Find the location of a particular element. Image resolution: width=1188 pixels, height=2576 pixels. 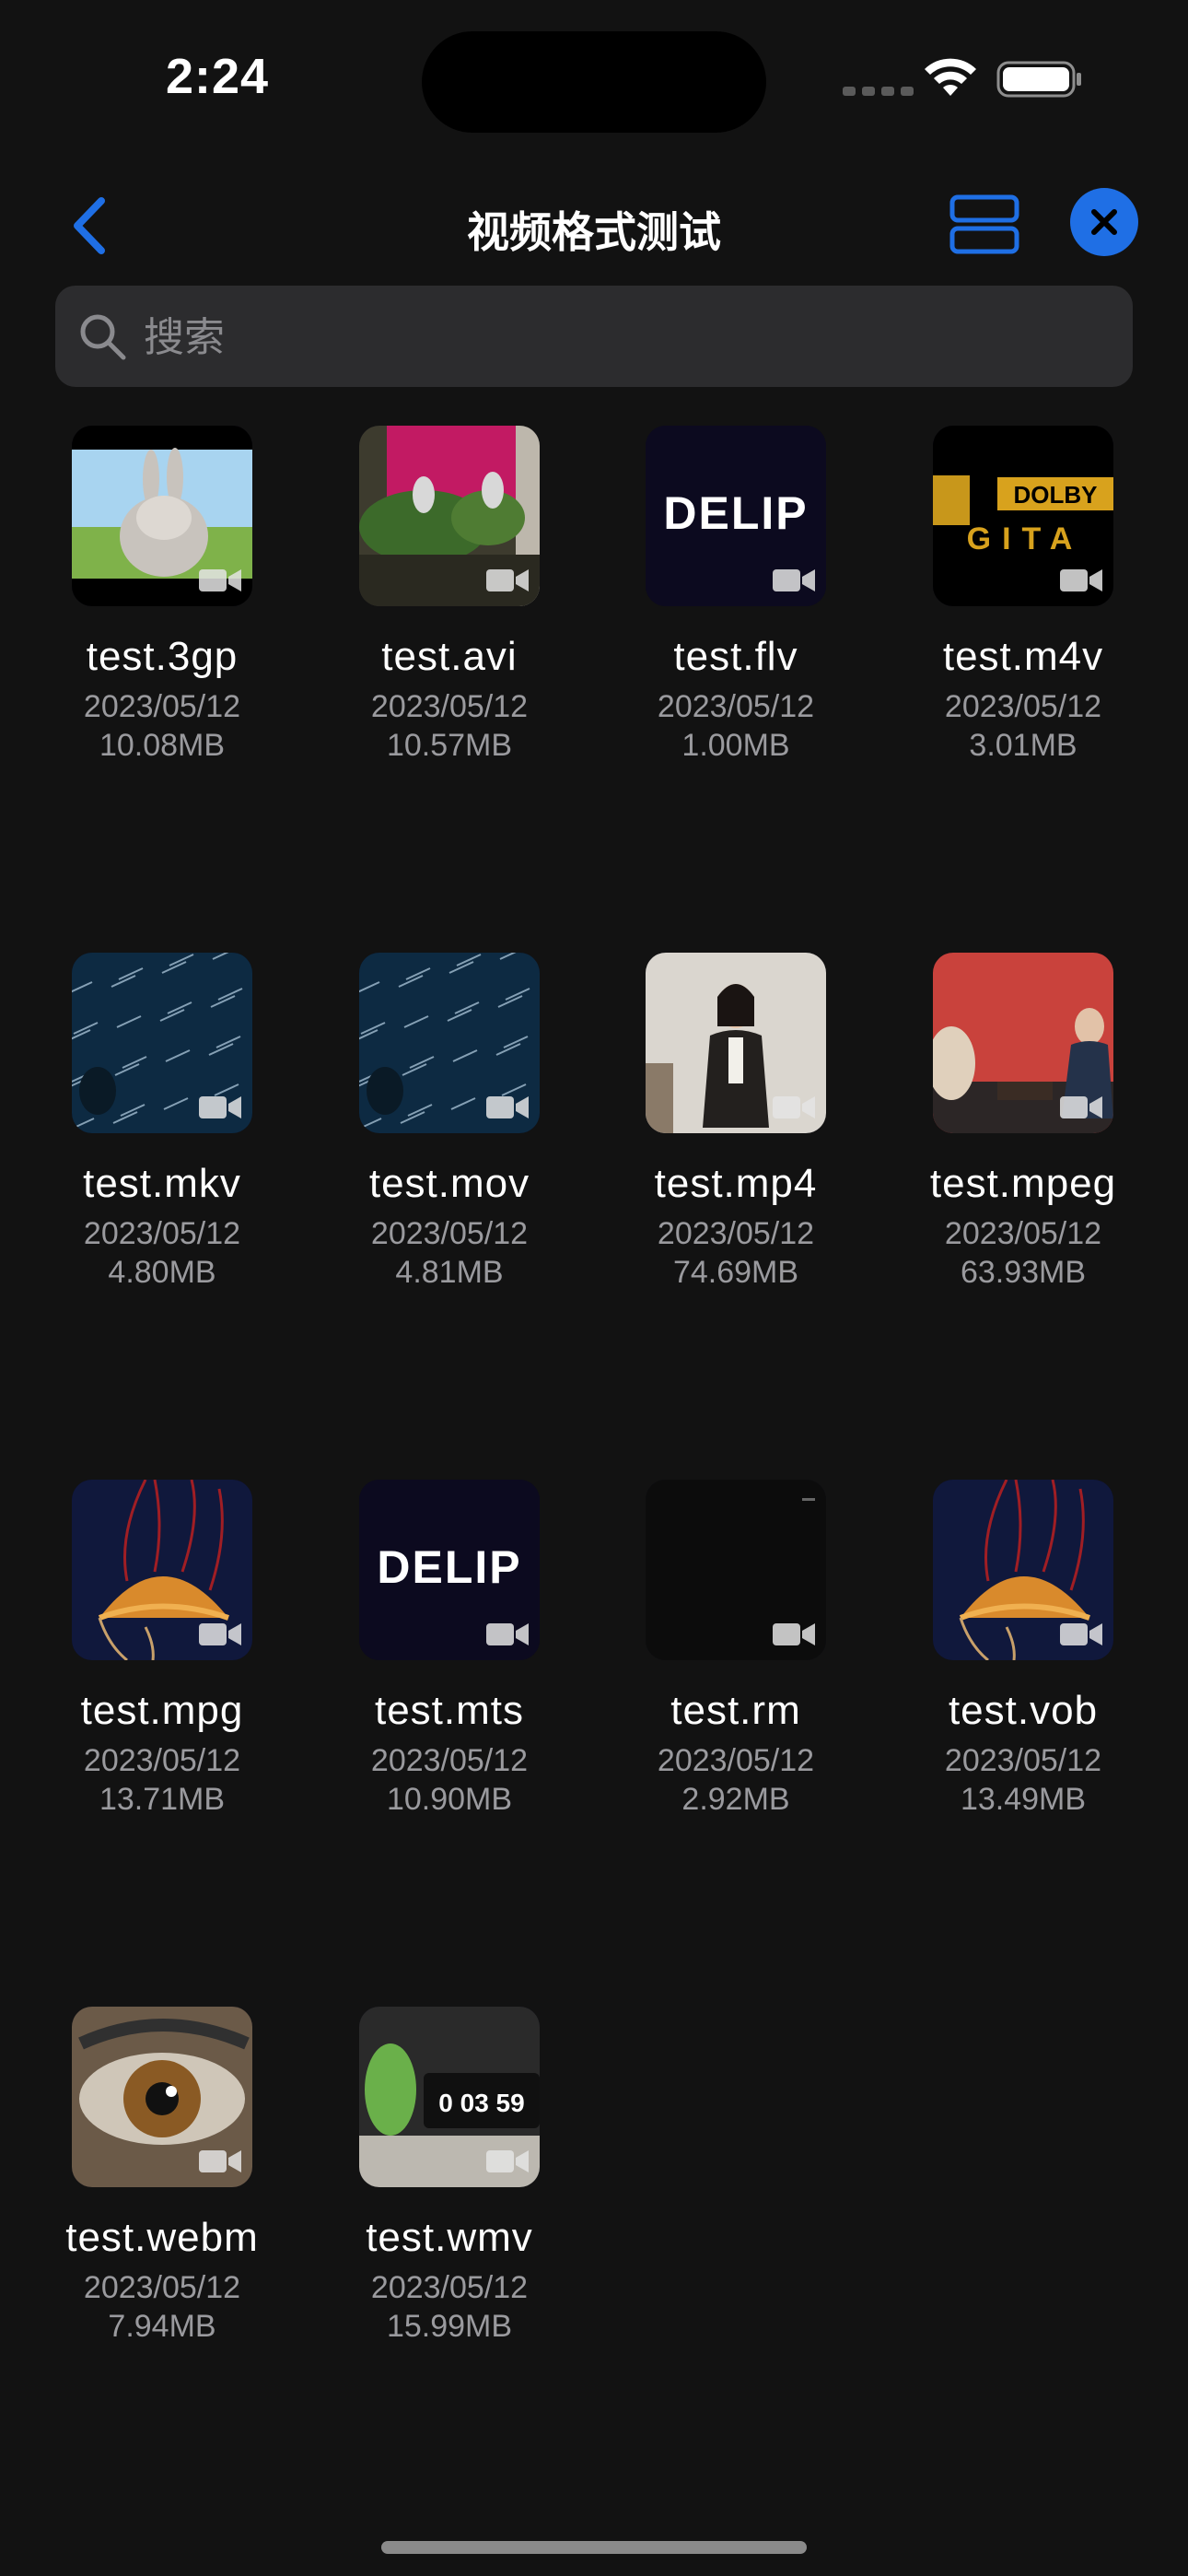

file-item: DELIP test.mts 2023/05/12 10.90MB is located at coordinates (449, 1649).